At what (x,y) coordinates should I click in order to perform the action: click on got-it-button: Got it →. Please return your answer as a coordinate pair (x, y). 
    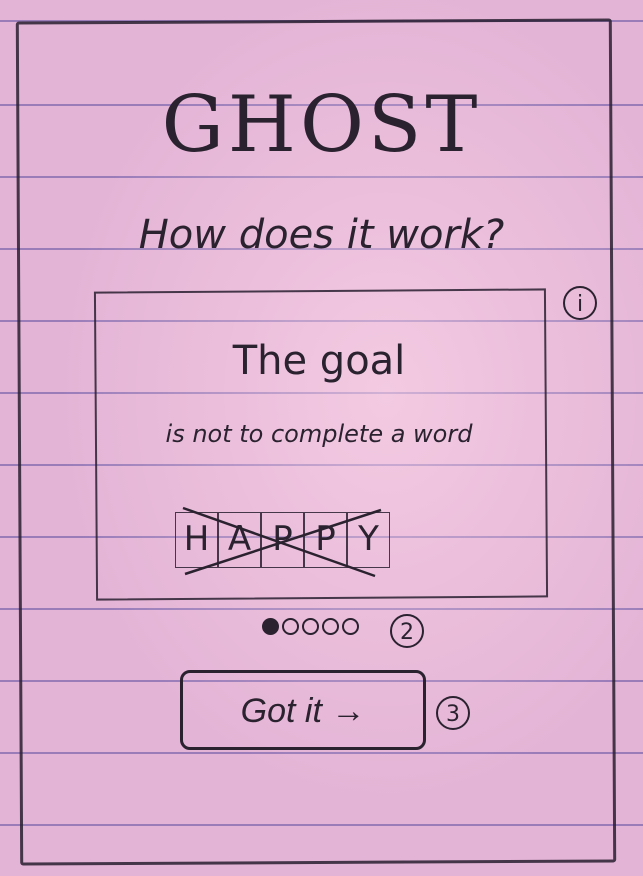
    Looking at the image, I should click on (303, 710).